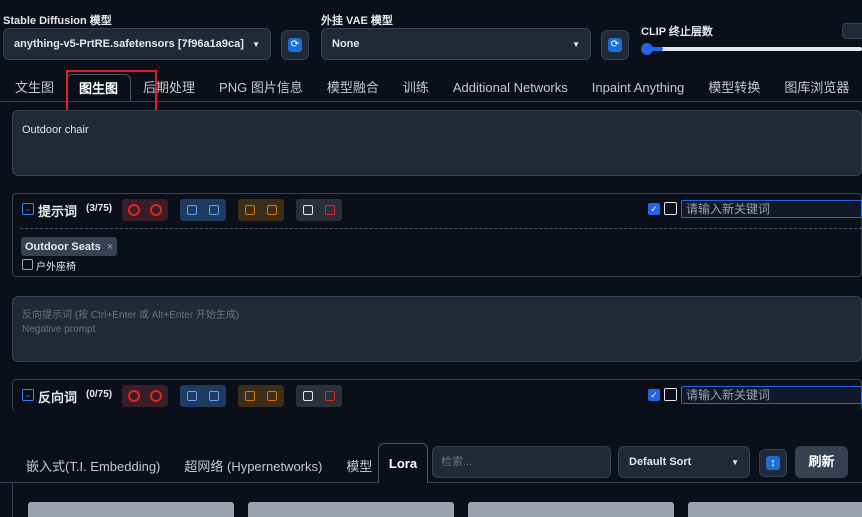 This screenshot has width=862, height=517. What do you see at coordinates (816, 87) in the screenshot?
I see `tab-gallery-browser: 图库浏览器` at bounding box center [816, 87].